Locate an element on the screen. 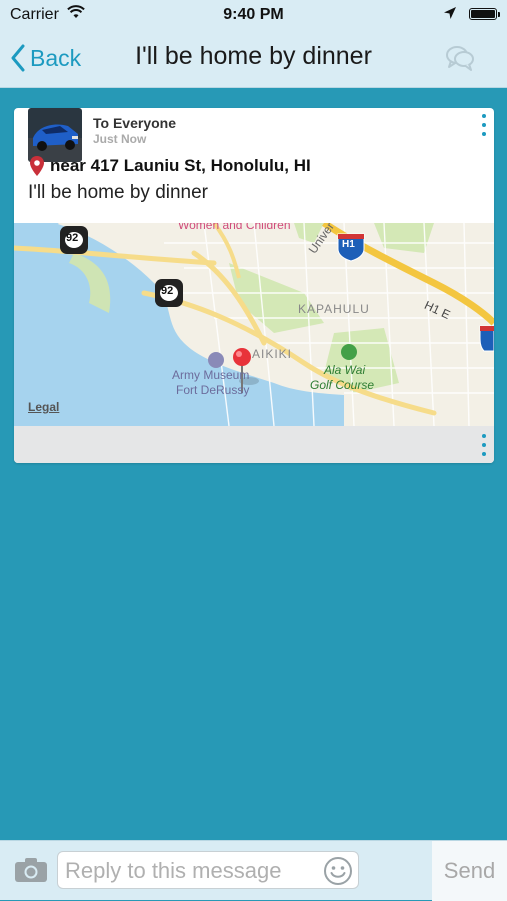  map-label-route-92-b: 92 is located at coordinates (167, 291).